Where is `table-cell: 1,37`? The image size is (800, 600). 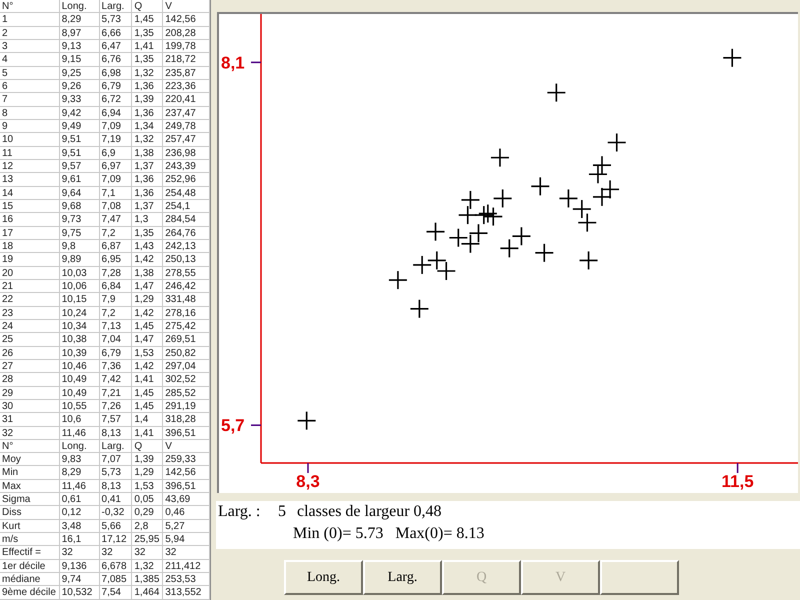
table-cell: 1,37 is located at coordinates (148, 166).